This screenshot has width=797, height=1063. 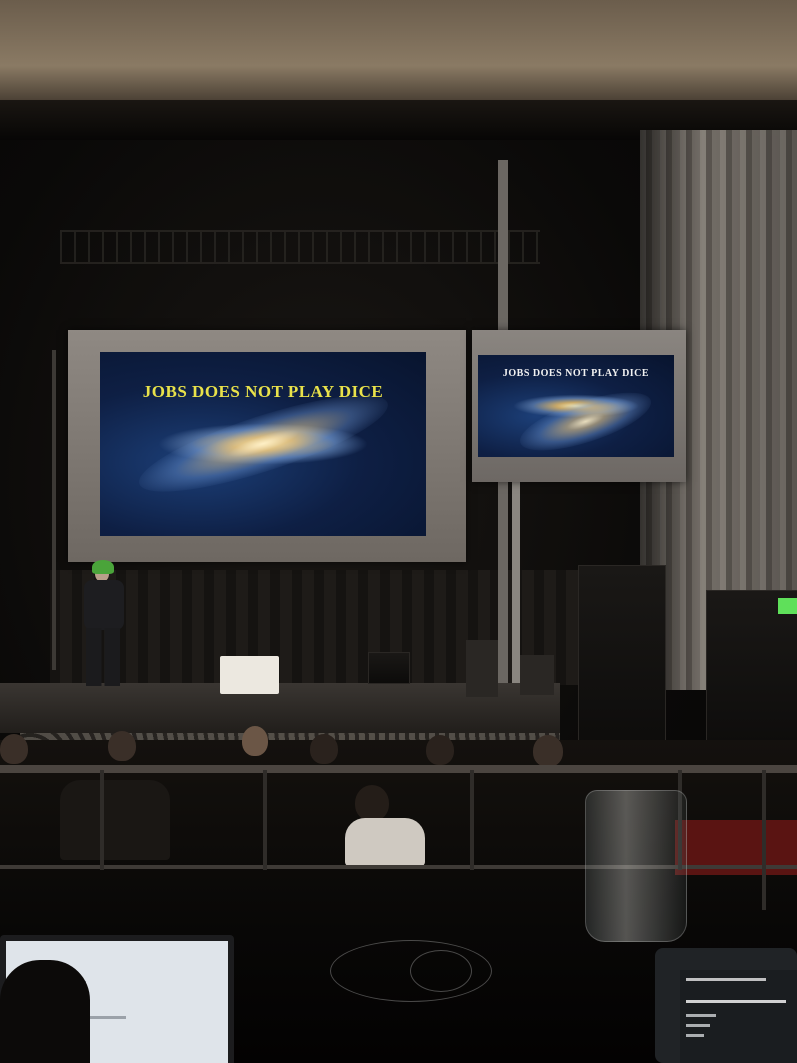 What do you see at coordinates (103, 657) in the screenshot?
I see `speaker-legs` at bounding box center [103, 657].